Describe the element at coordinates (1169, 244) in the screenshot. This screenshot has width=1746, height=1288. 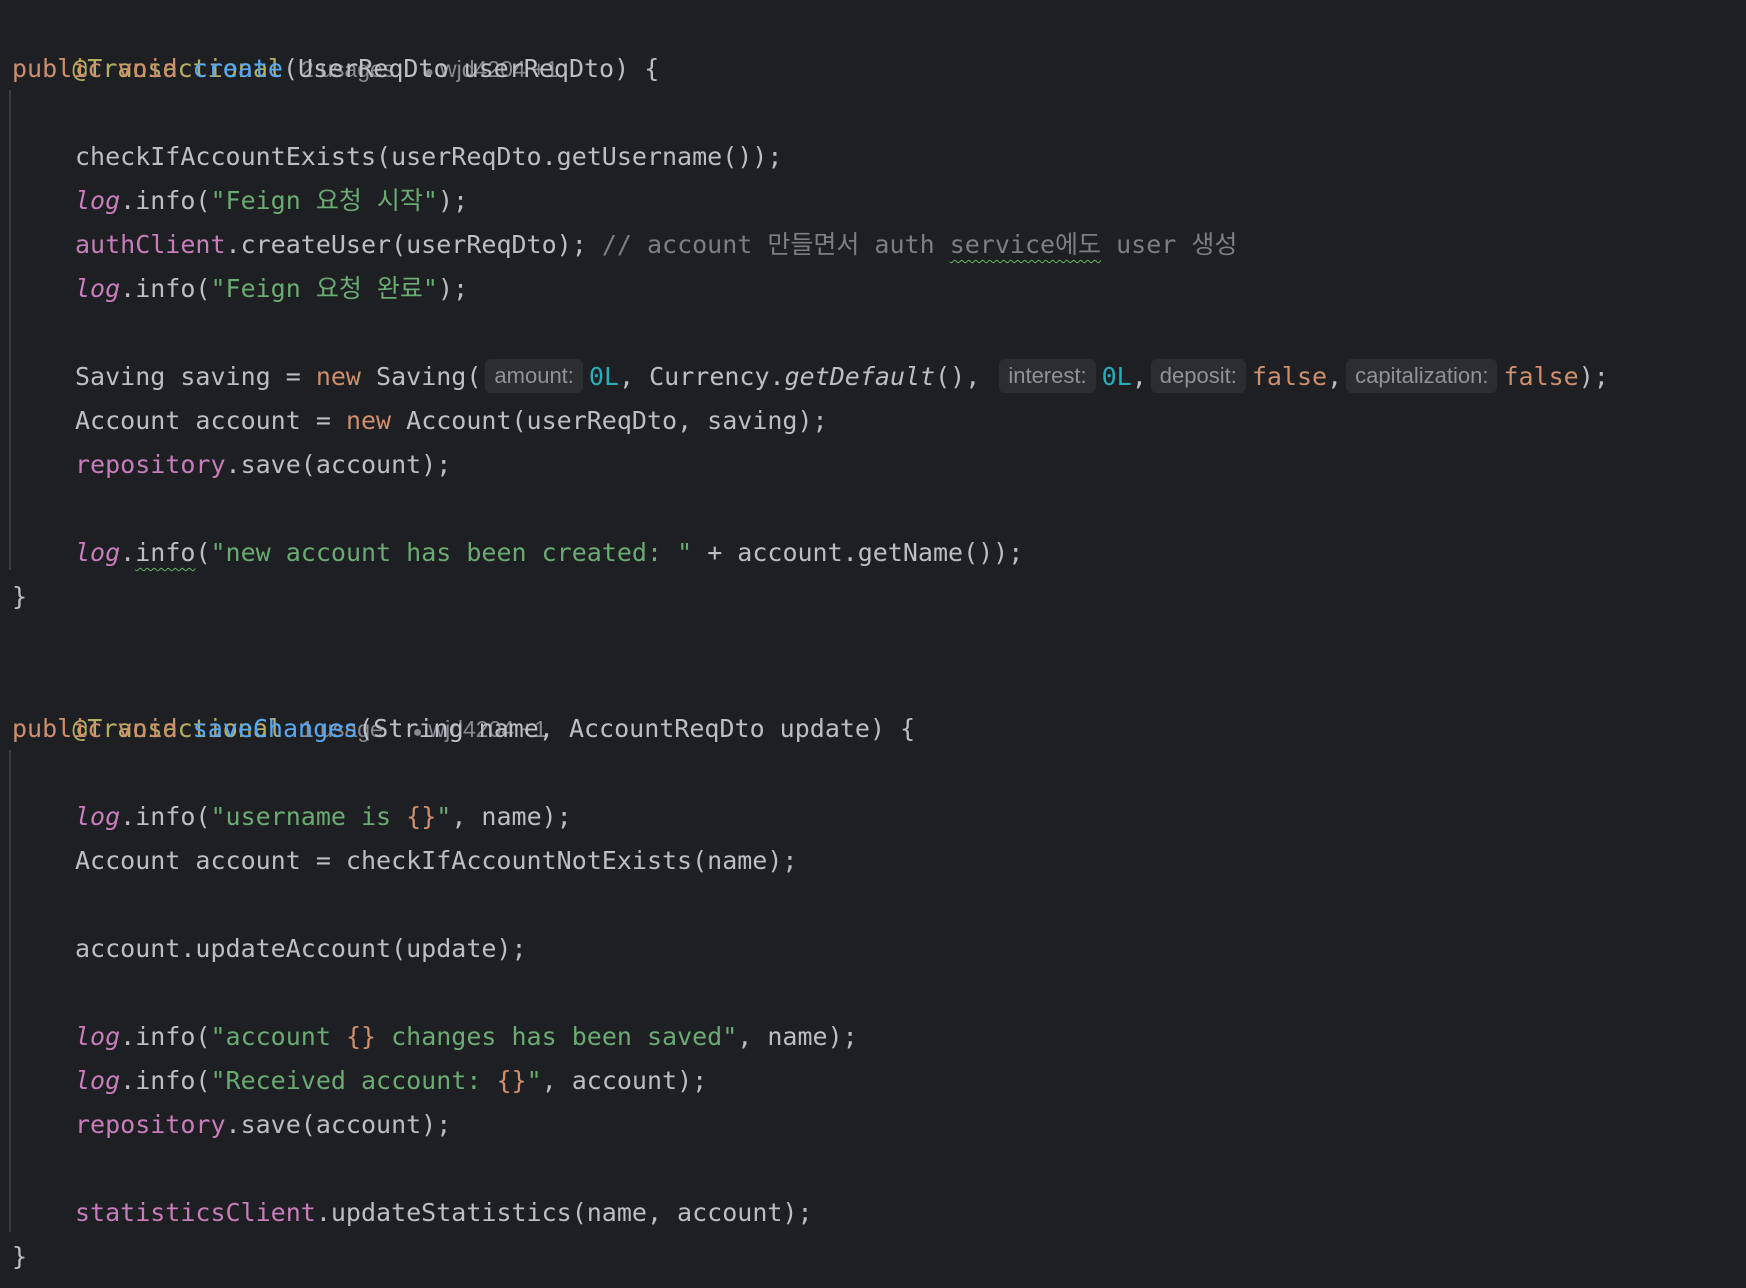
I see `comment: user 생성` at that location.